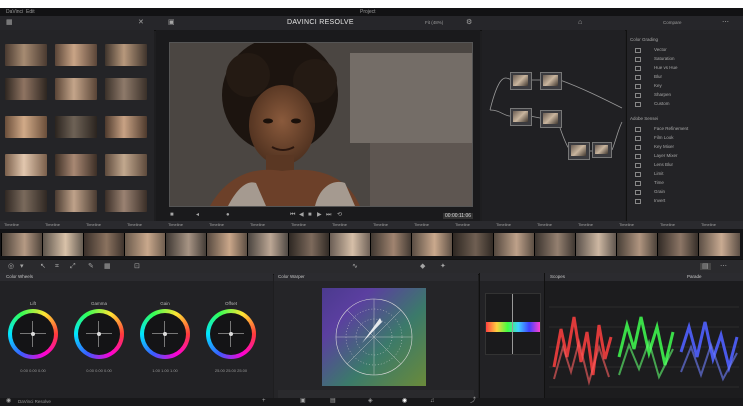 The image size is (743, 418). Describe the element at coordinates (723, 266) in the screenshot. I see `menu-more-icon: ⋯` at that location.